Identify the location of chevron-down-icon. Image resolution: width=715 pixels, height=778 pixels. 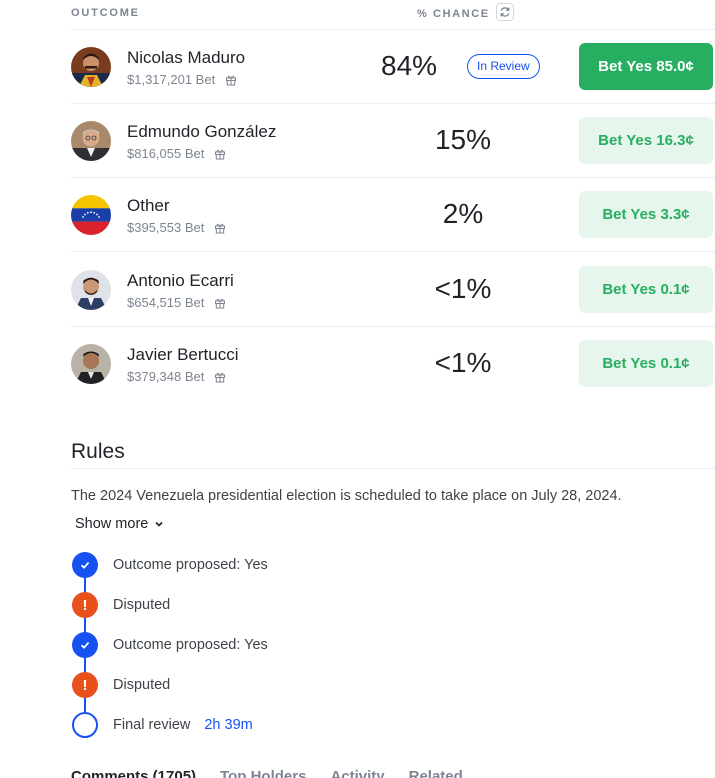
(159, 524).